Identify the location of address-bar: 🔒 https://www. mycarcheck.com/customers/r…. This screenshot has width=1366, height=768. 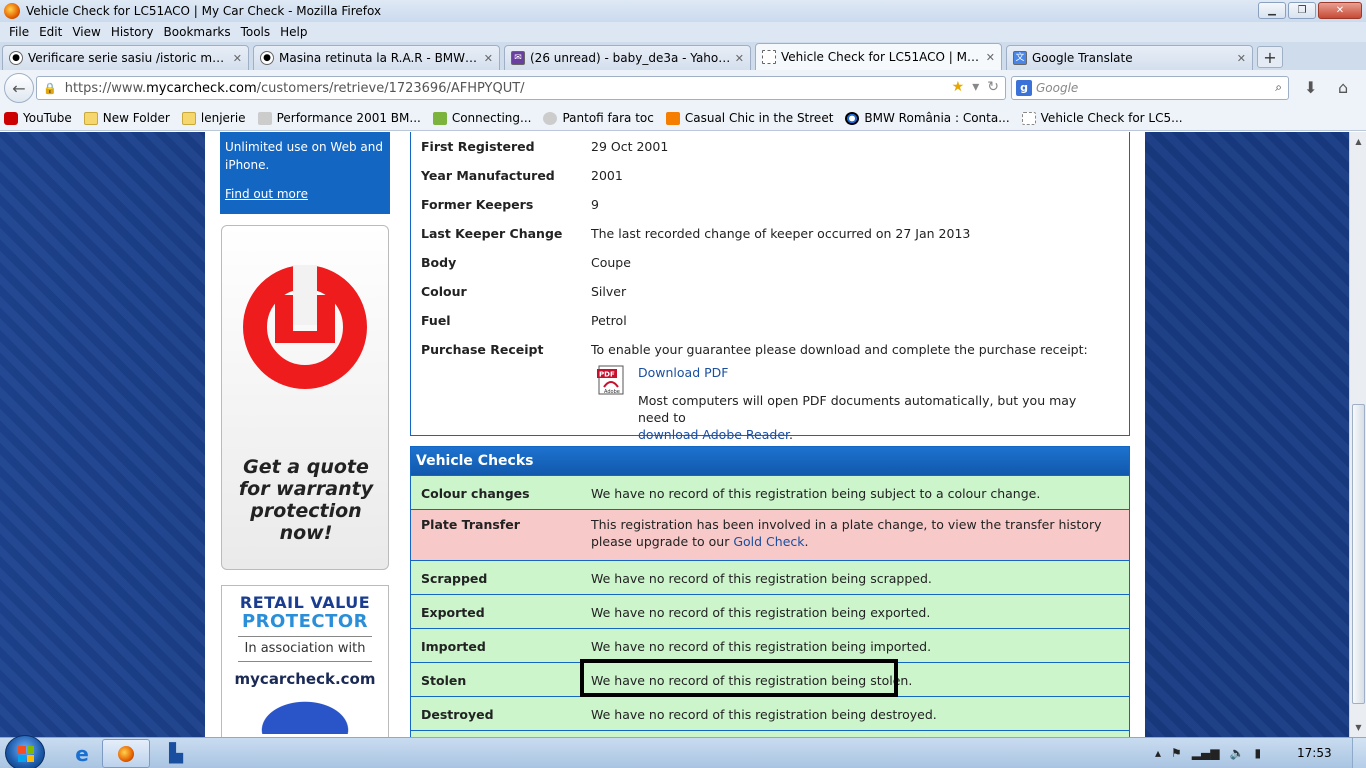
(521, 88).